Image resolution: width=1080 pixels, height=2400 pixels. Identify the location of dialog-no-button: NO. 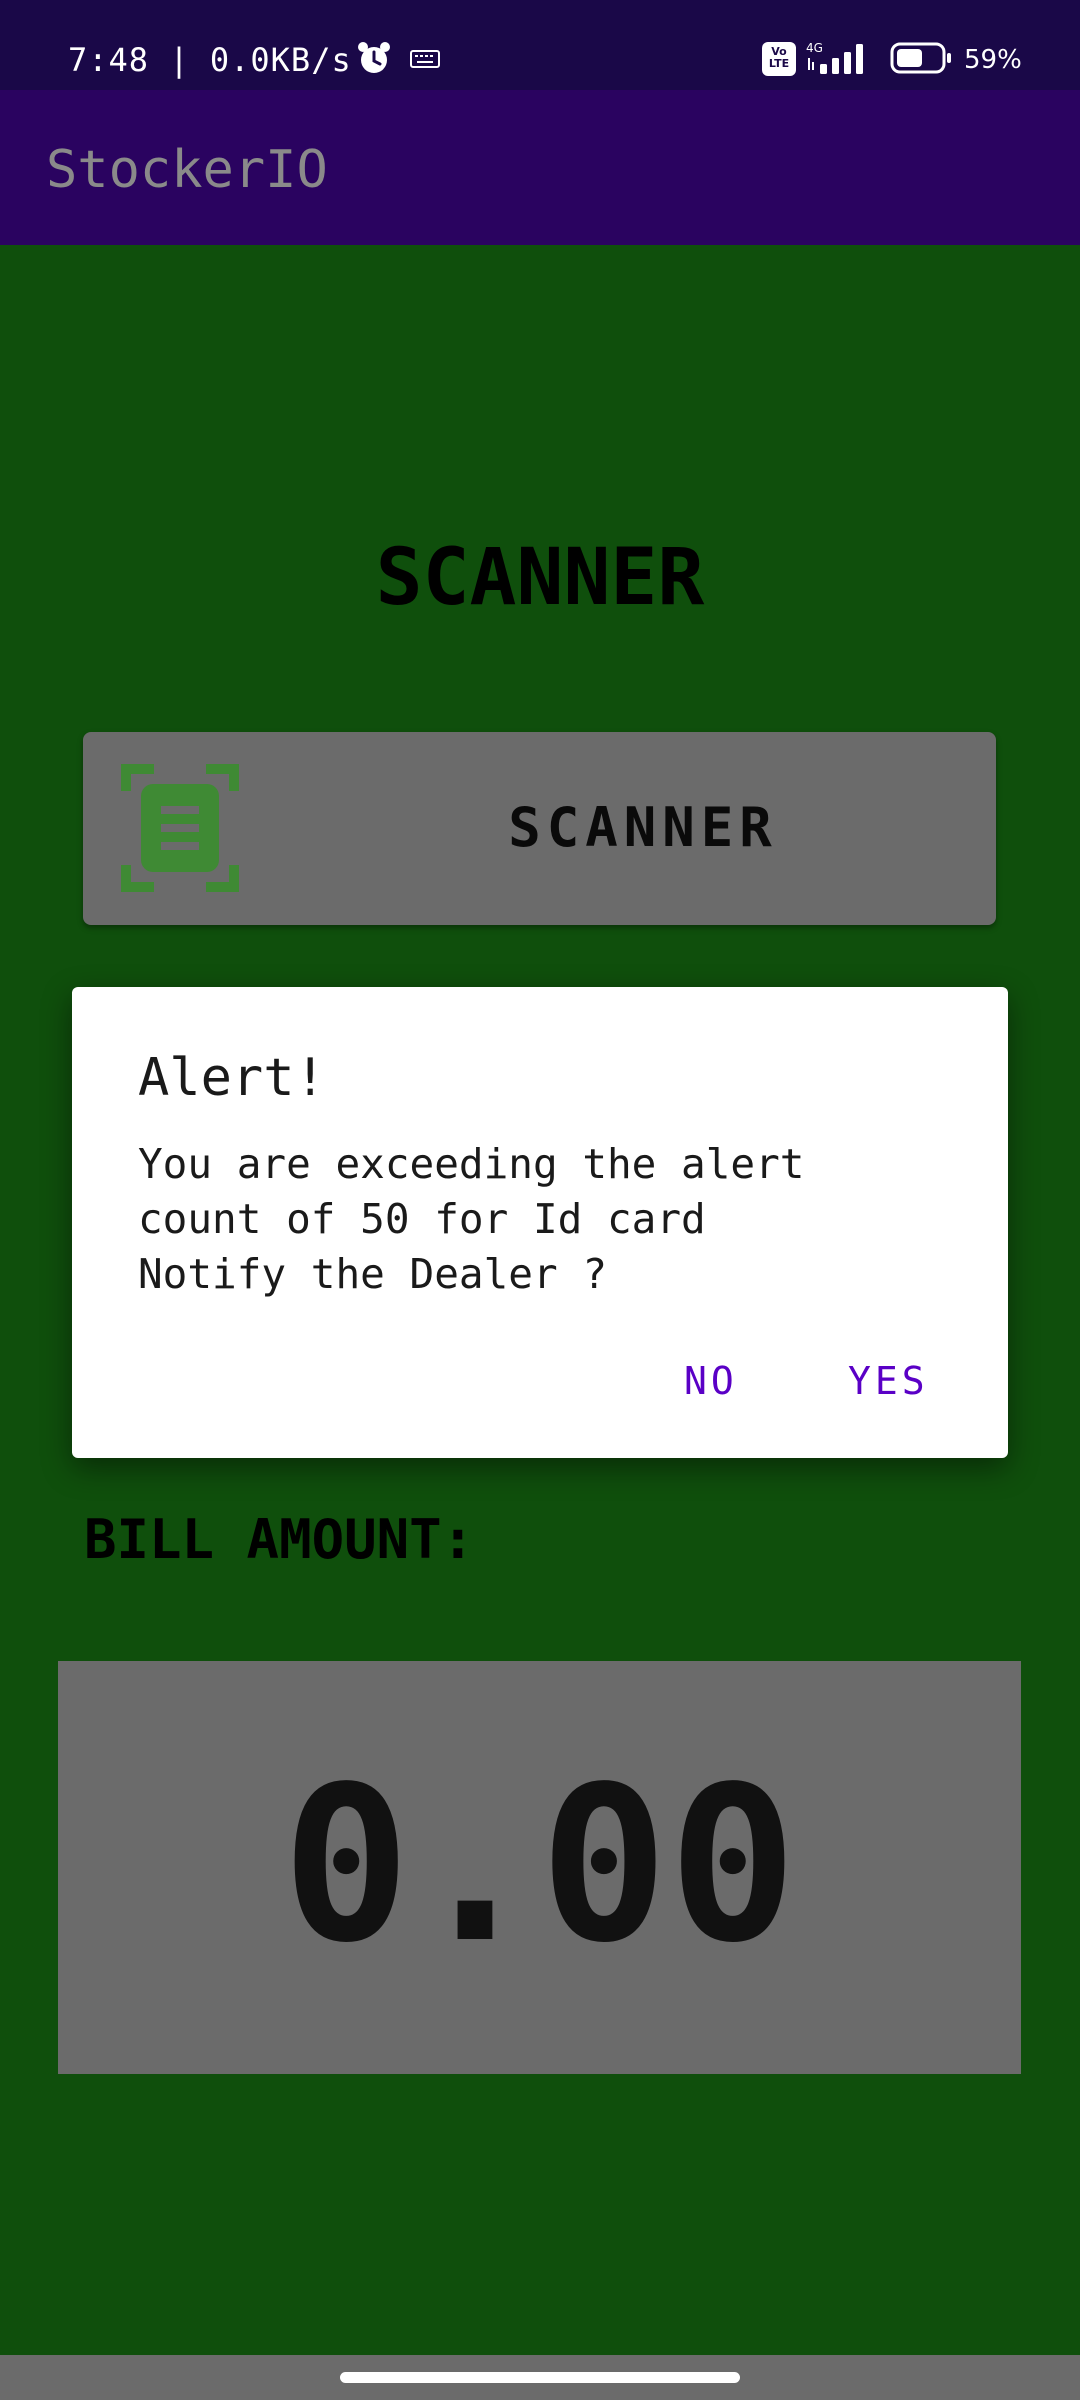
(711, 1381).